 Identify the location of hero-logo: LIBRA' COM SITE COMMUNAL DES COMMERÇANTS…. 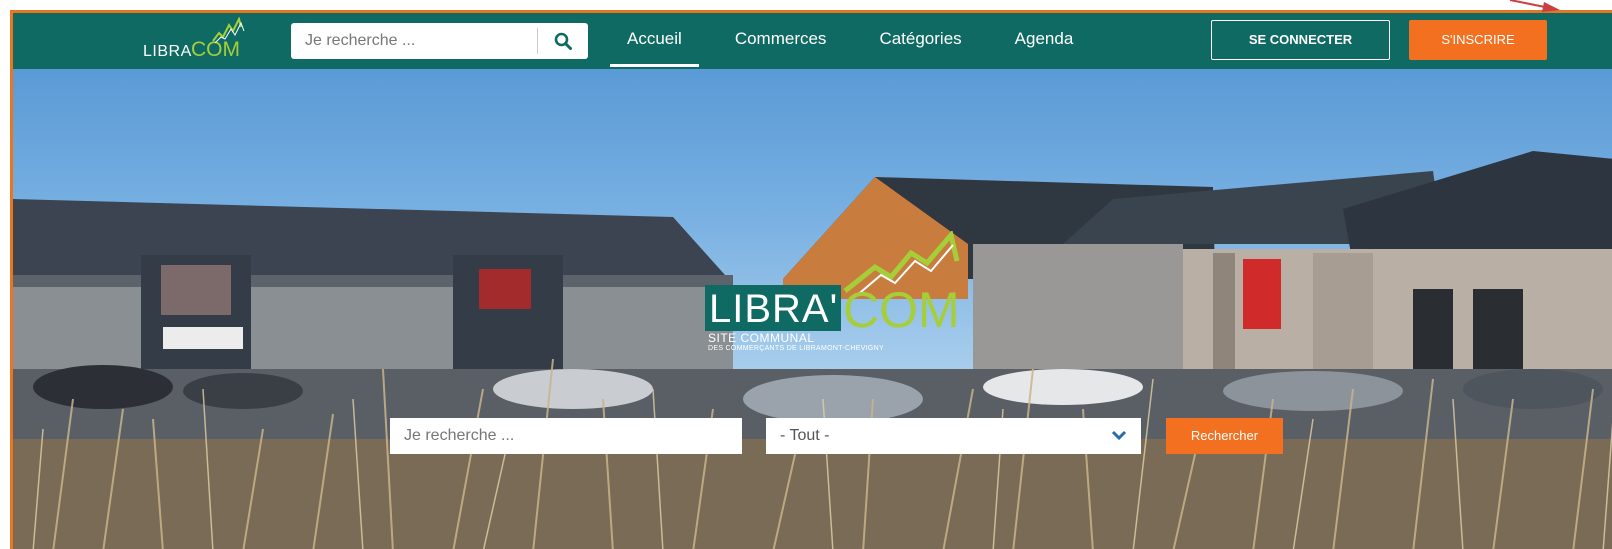
(840, 293).